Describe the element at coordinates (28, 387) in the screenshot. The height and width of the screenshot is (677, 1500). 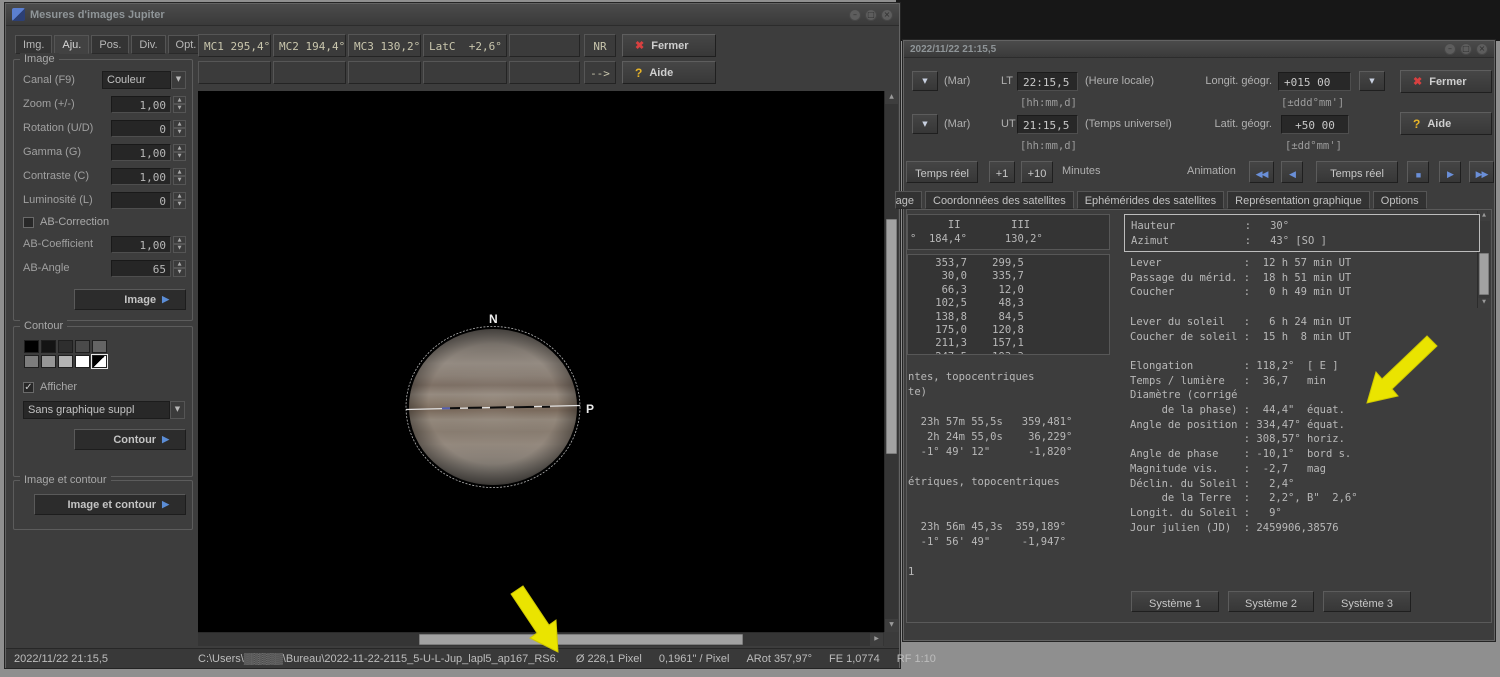
I see `afficher-checkbox: ✓` at that location.